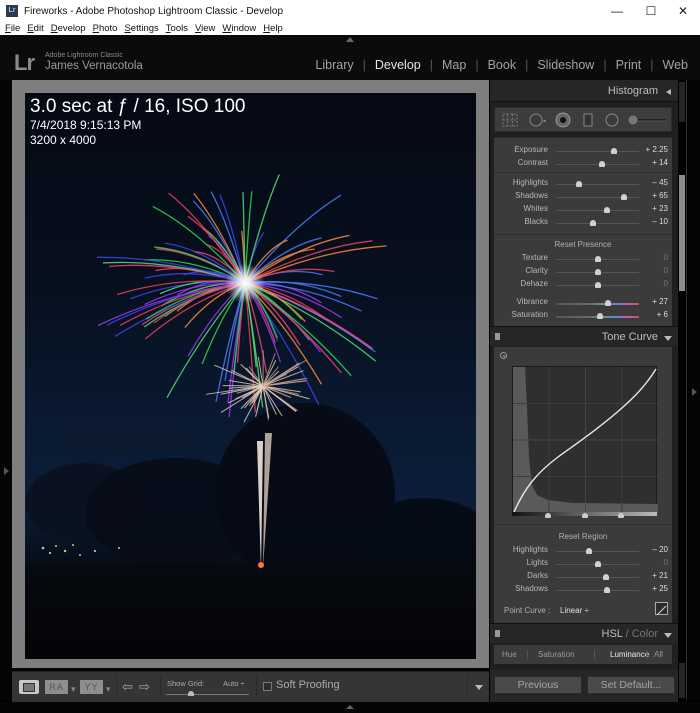 This screenshot has height=713, width=700. I want to click on slider-label: Dehaze, so click(534, 283).